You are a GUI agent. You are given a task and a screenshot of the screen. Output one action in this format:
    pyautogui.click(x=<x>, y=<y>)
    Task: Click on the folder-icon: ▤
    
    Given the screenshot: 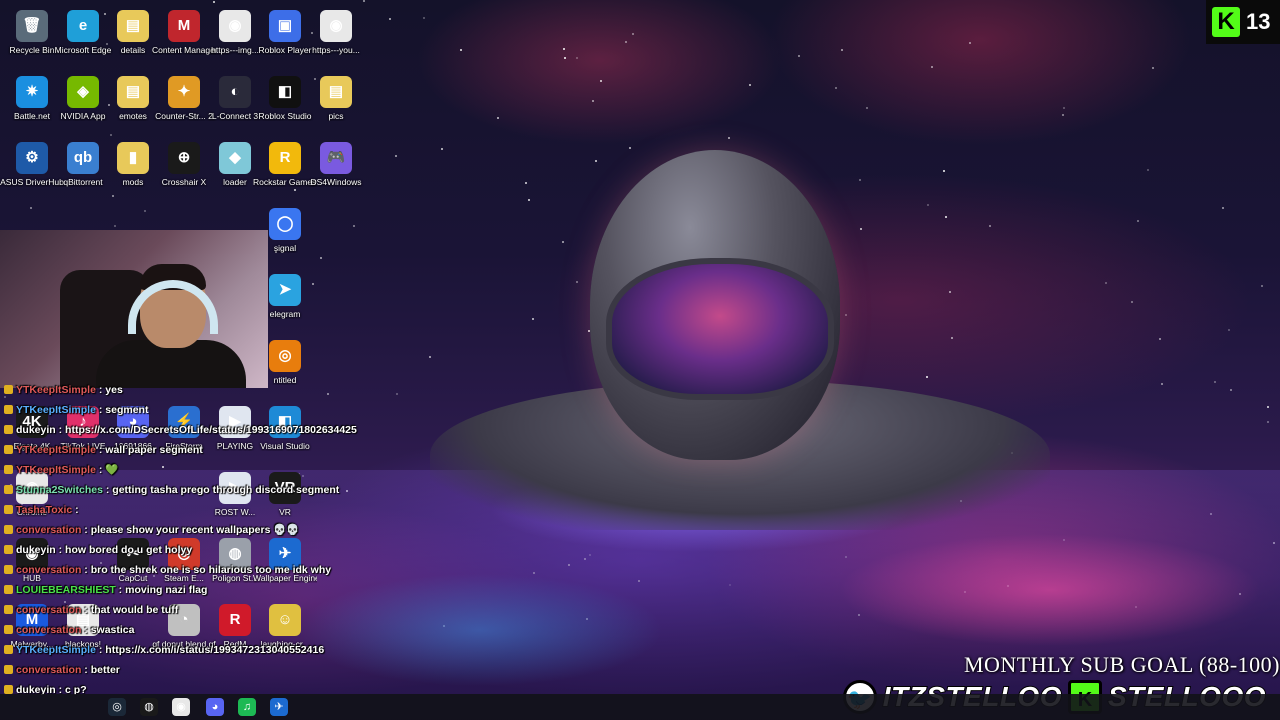 What is the action you would take?
    pyautogui.click(x=336, y=92)
    